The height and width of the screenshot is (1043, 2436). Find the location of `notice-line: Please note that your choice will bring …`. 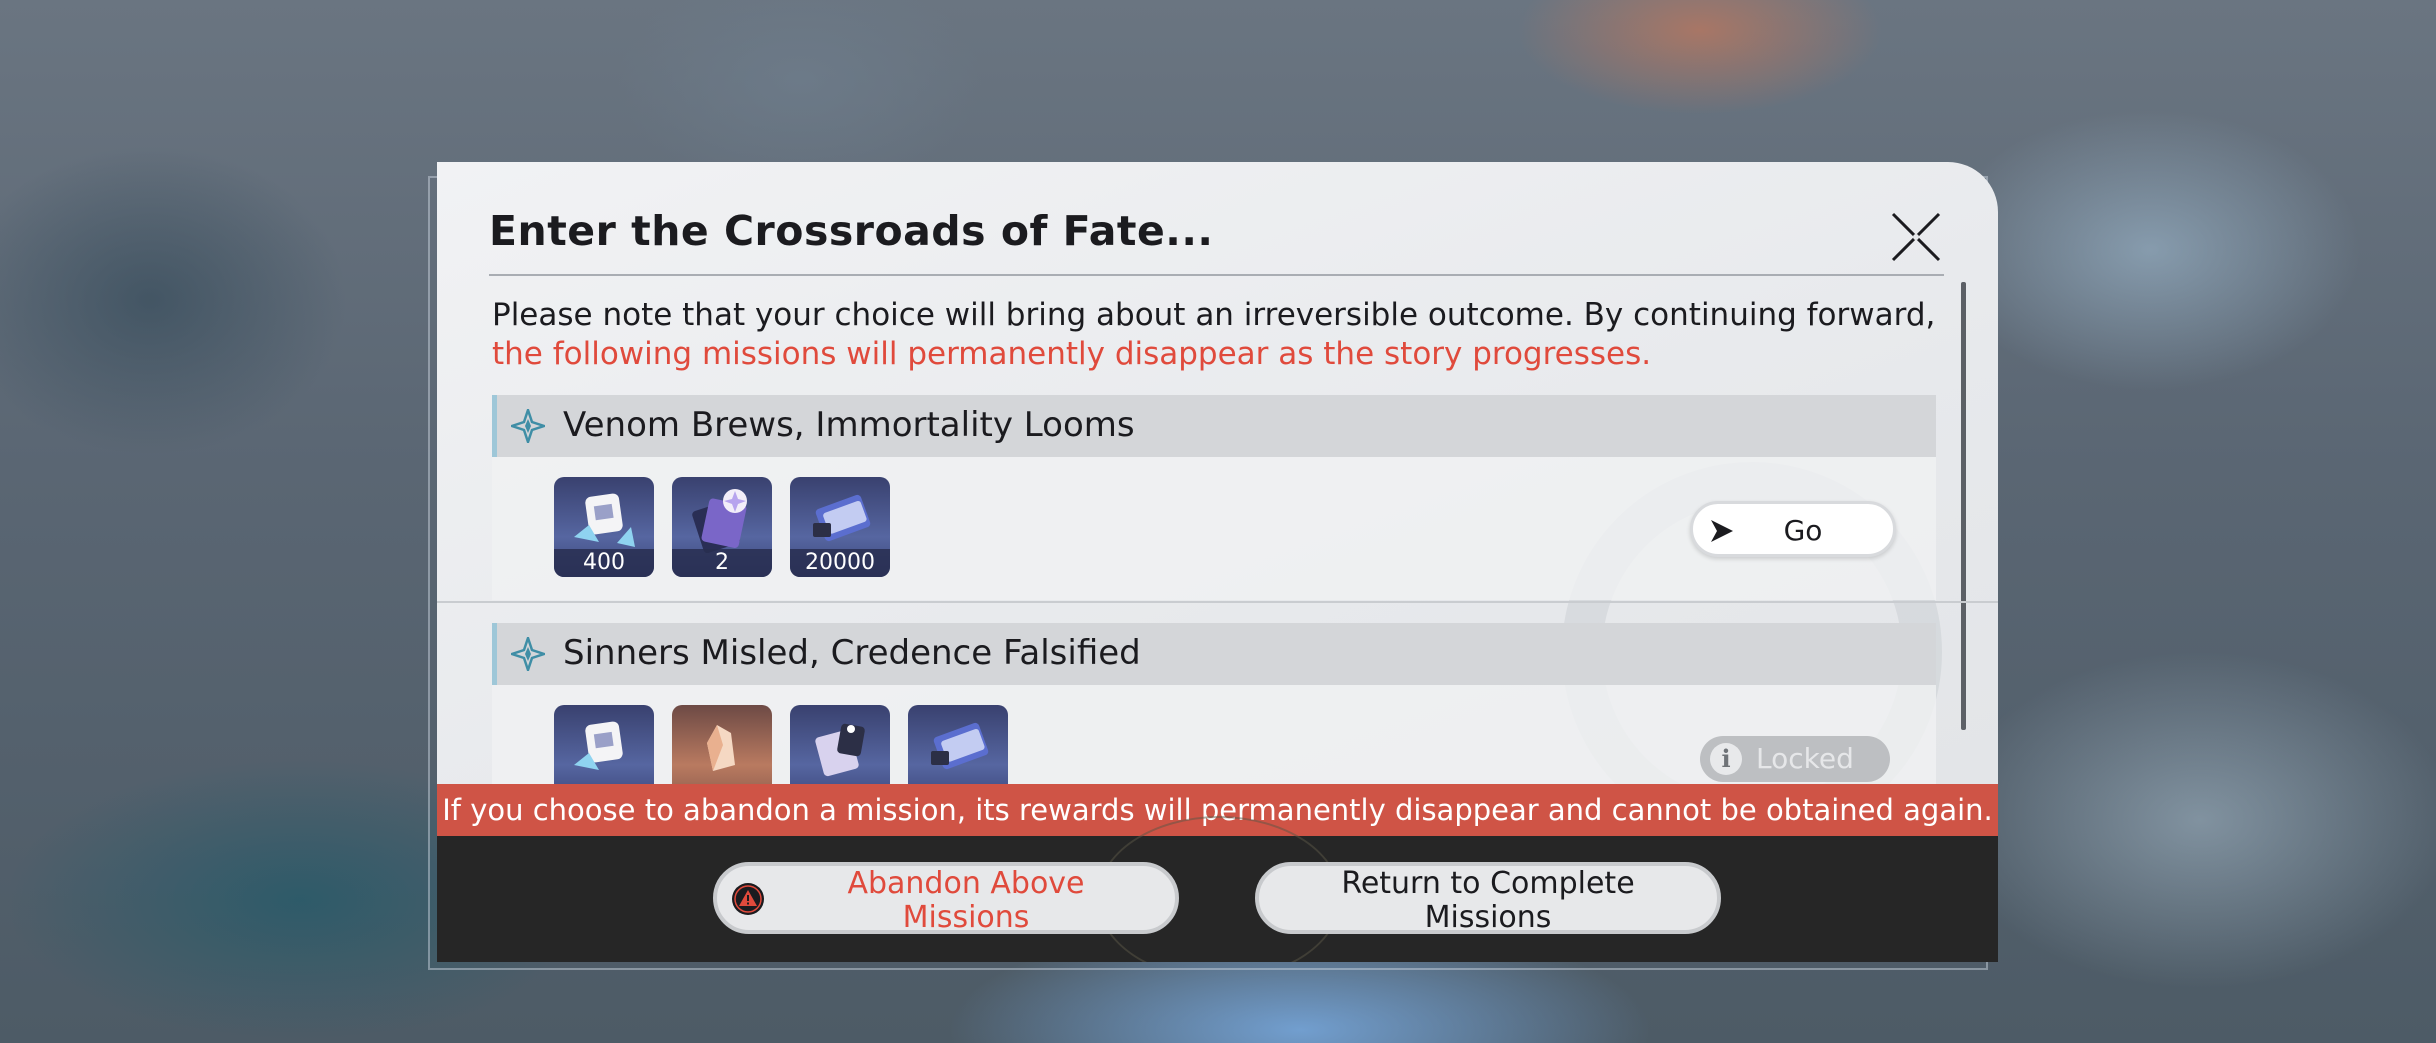

notice-line: Please note that your choice will bring … is located at coordinates (1214, 315).